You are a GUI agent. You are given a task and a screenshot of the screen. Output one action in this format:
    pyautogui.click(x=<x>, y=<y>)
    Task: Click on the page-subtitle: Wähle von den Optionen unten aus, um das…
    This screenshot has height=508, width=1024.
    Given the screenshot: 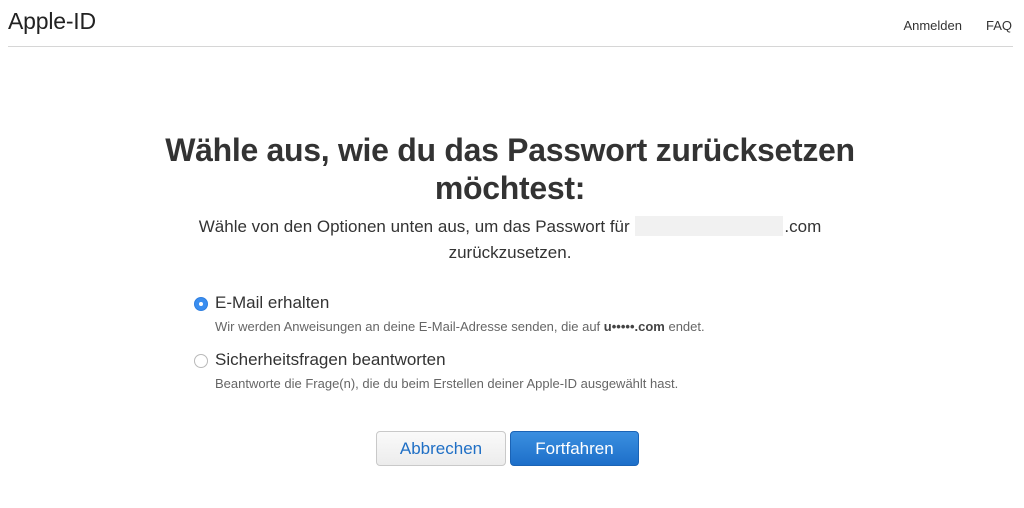 What is the action you would take?
    pyautogui.click(x=510, y=240)
    